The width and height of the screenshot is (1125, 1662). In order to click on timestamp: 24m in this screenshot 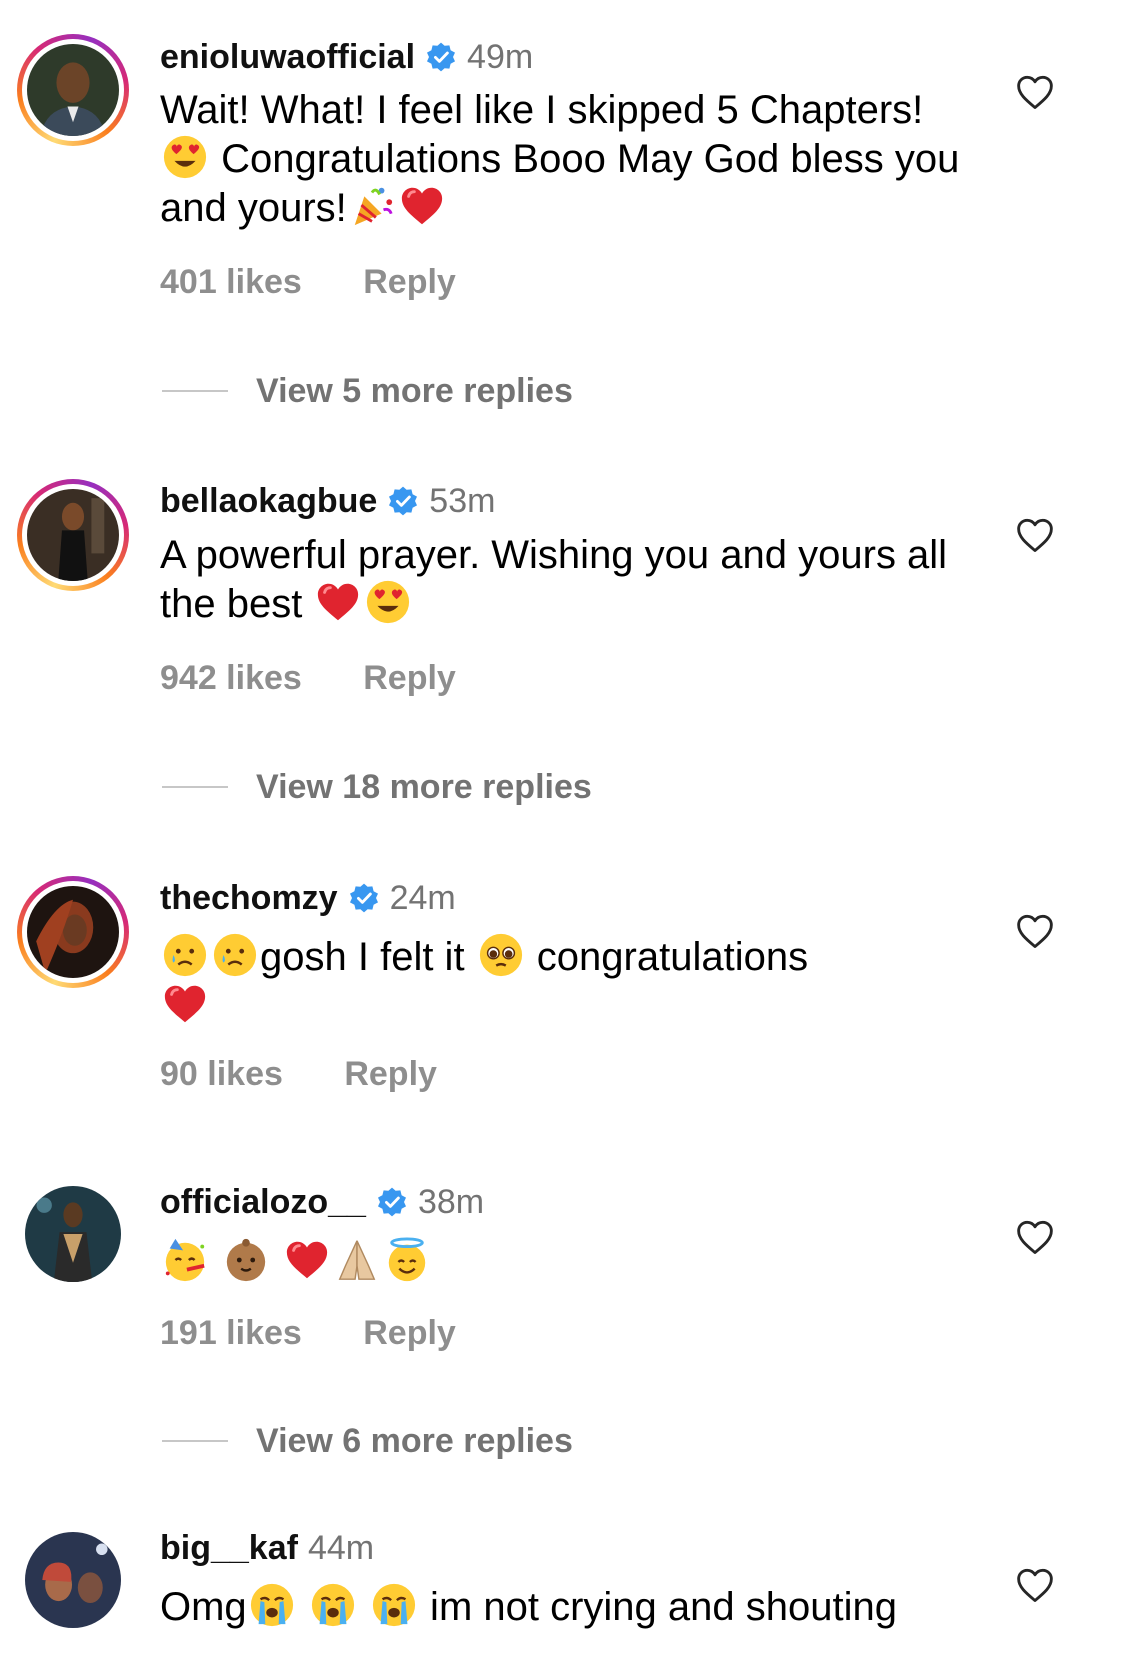, I will do `click(422, 898)`.